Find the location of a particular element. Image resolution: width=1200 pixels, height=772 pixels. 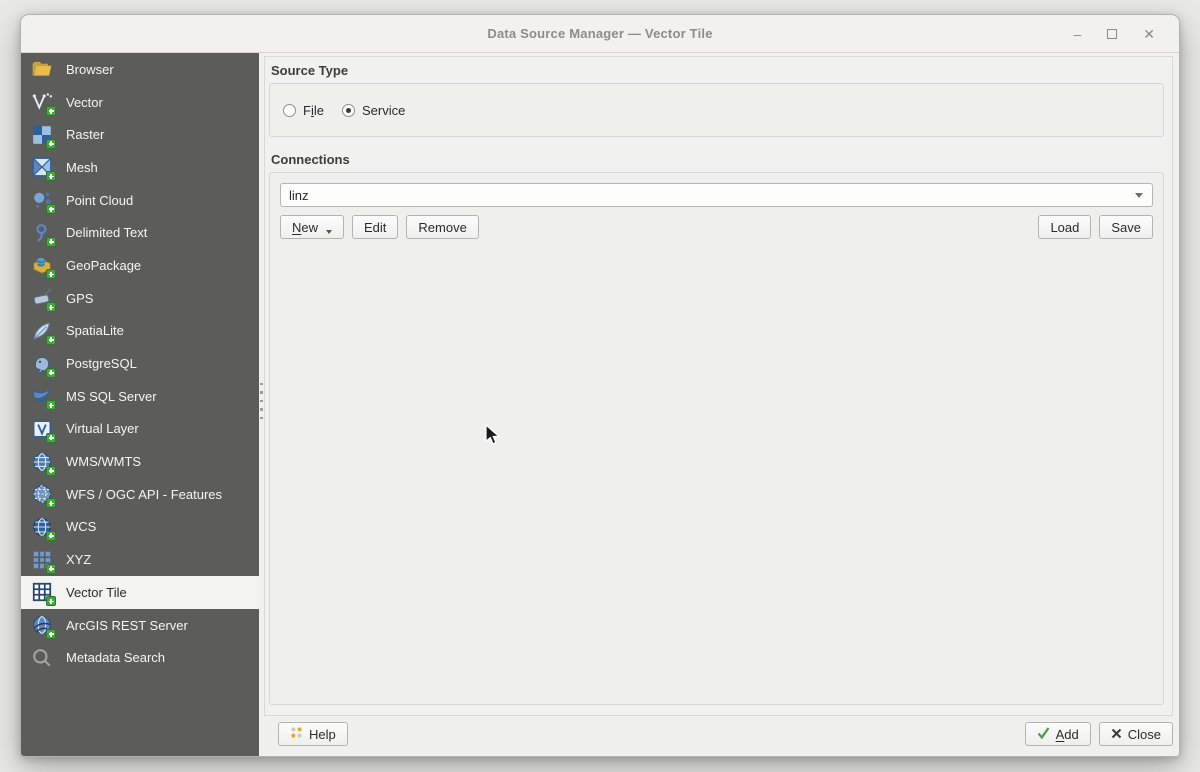

sidebar-item-label: SpatiaLite is located at coordinates (95, 331).